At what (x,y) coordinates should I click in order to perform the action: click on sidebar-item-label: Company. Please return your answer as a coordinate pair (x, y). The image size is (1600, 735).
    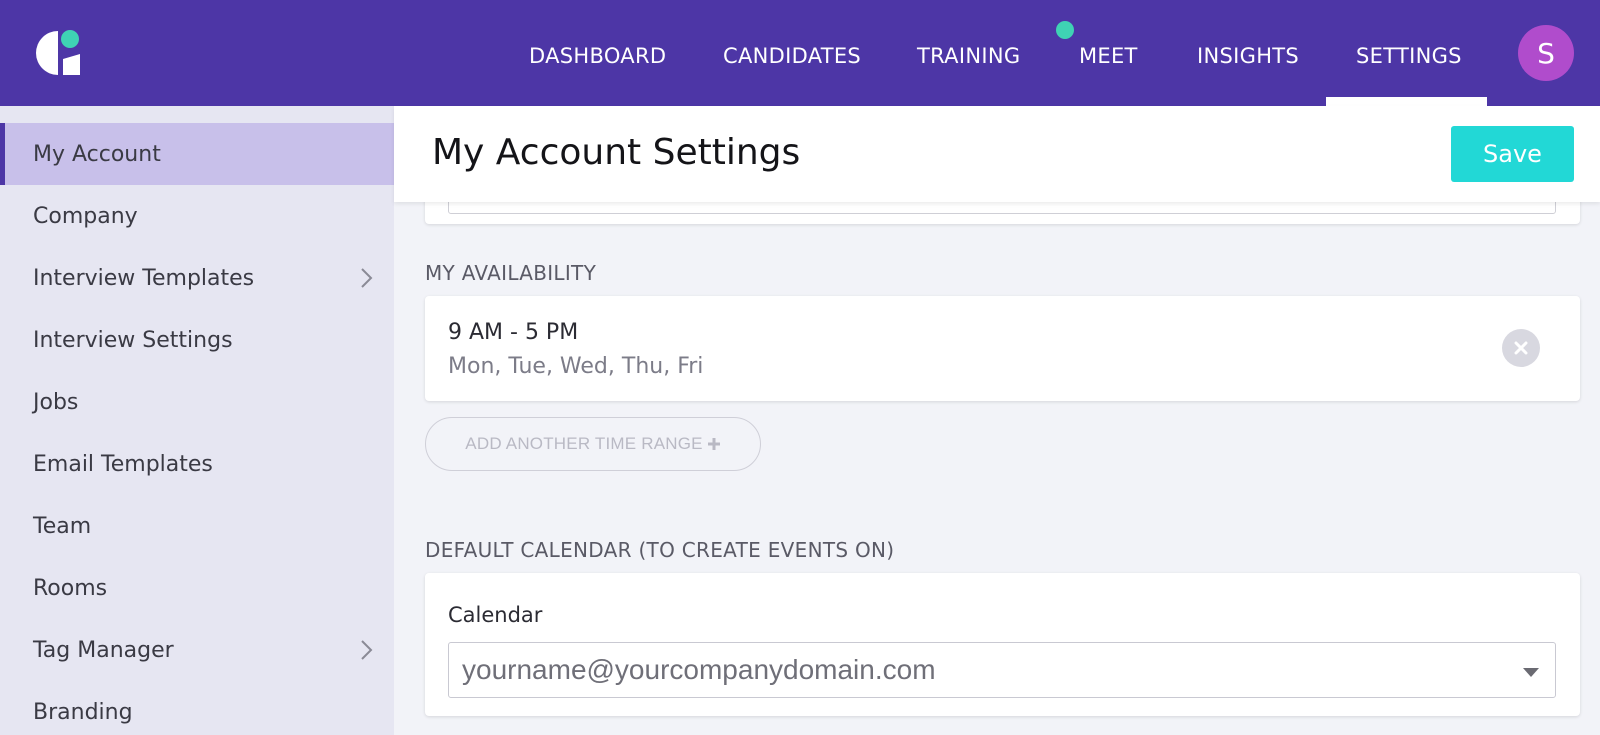
    Looking at the image, I should click on (85, 216).